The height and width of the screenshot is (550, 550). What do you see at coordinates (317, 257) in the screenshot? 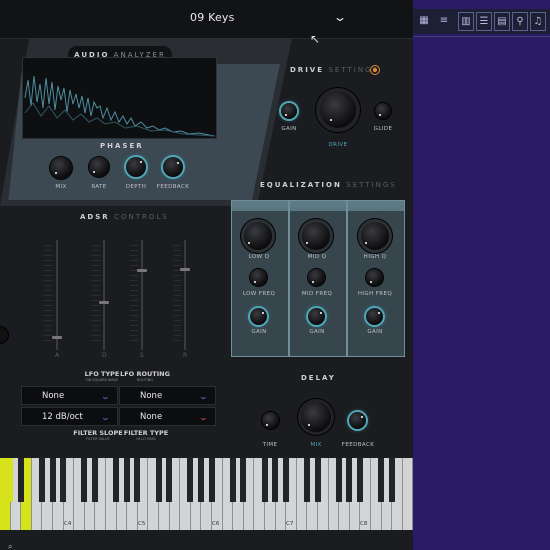
I see `eq-mid-q-label: MID Q` at bounding box center [317, 257].